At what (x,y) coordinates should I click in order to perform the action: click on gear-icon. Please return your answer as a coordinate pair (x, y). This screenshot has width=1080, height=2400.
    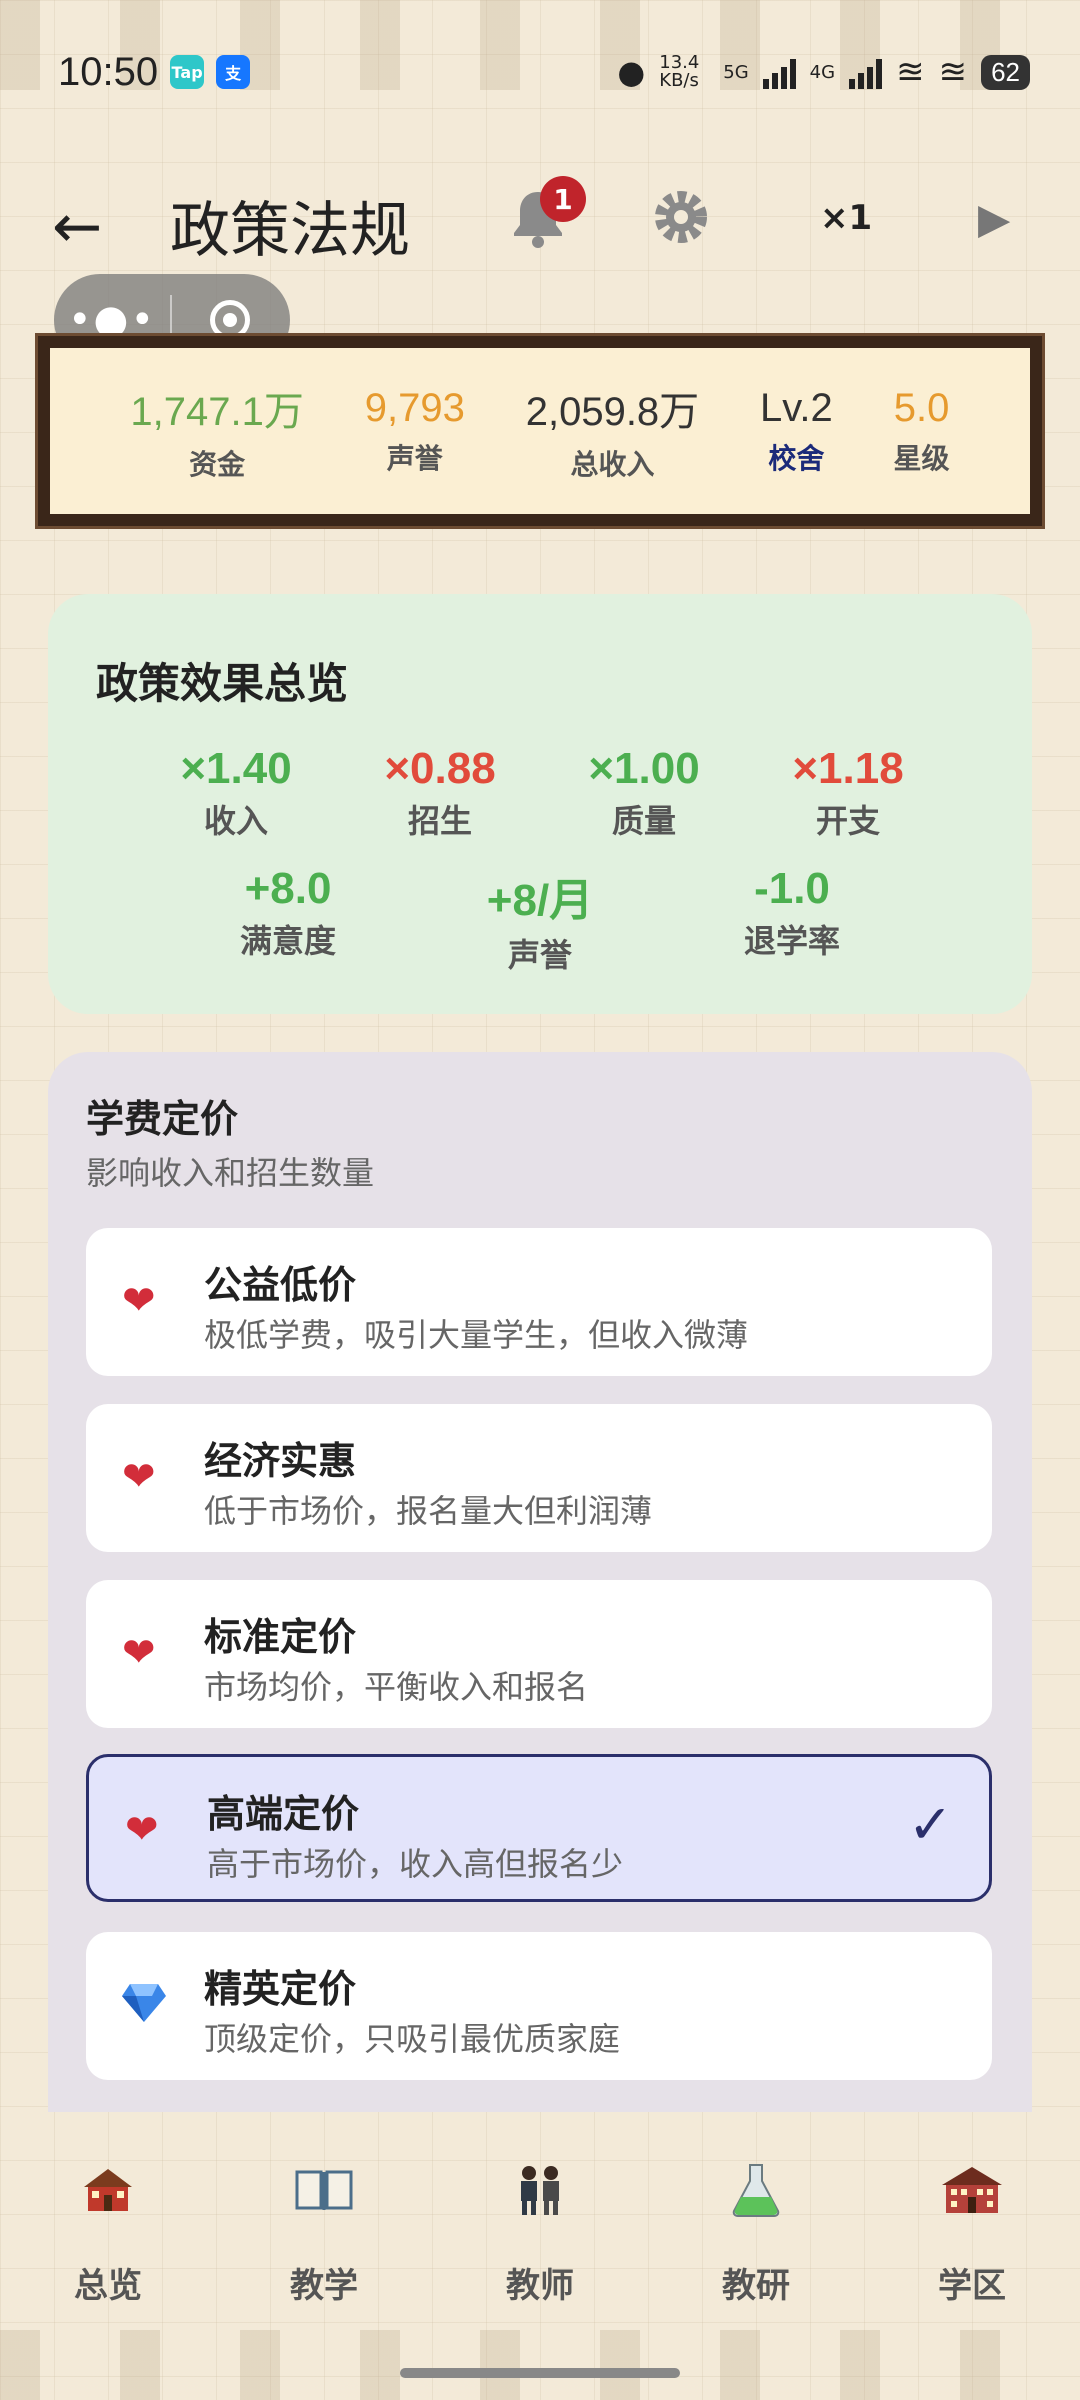
    Looking at the image, I should click on (681, 224).